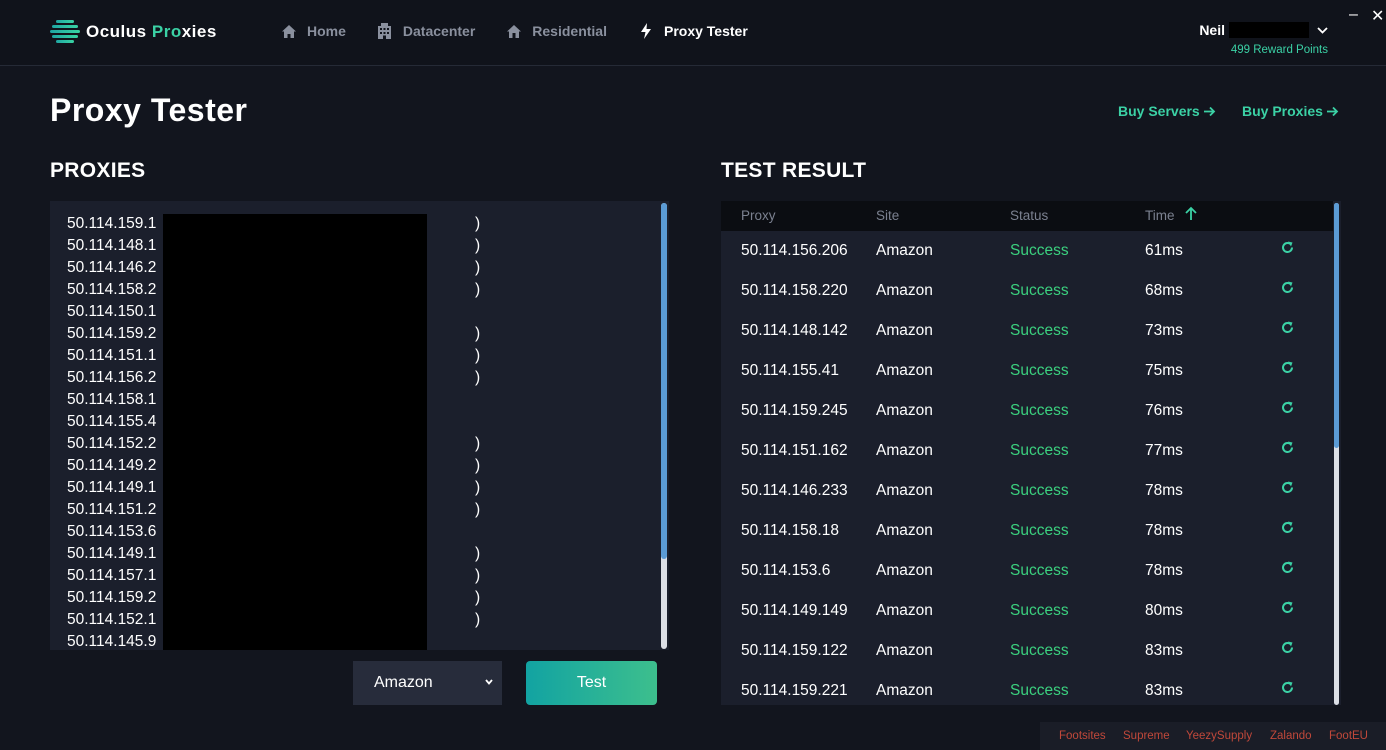 The width and height of the screenshot is (1386, 750). What do you see at coordinates (112, 641) in the screenshot?
I see `proxy-line: 50.114.145.9` at bounding box center [112, 641].